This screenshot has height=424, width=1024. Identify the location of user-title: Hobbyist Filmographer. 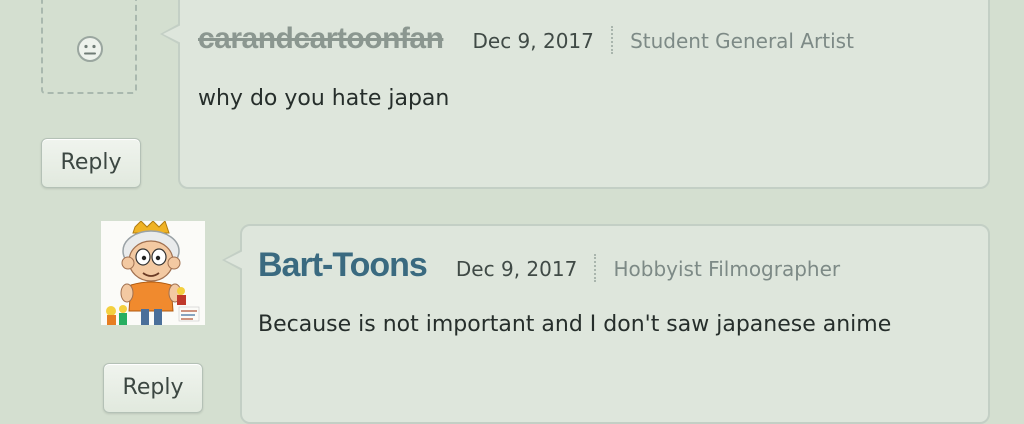
(727, 269).